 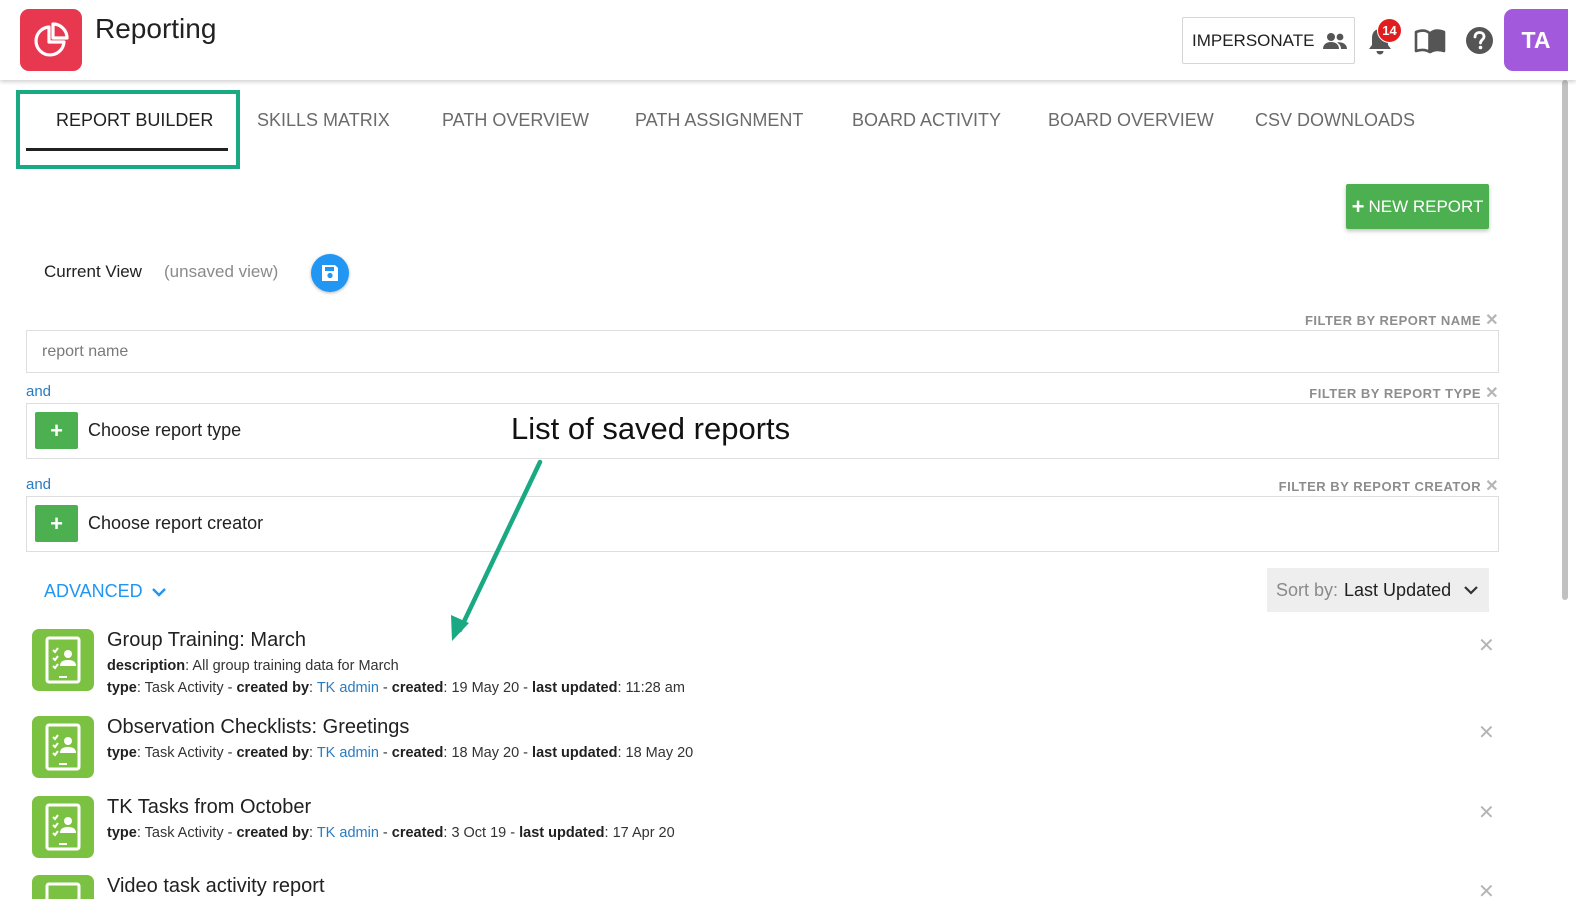 I want to click on filter-type-caption-text: FILTER BY REPORT TYPE, so click(x=1395, y=393).